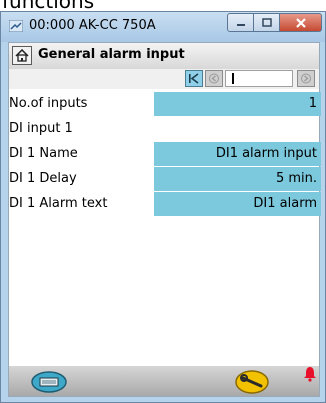 The width and height of the screenshot is (326, 403). I want to click on home-button, so click(22, 55).